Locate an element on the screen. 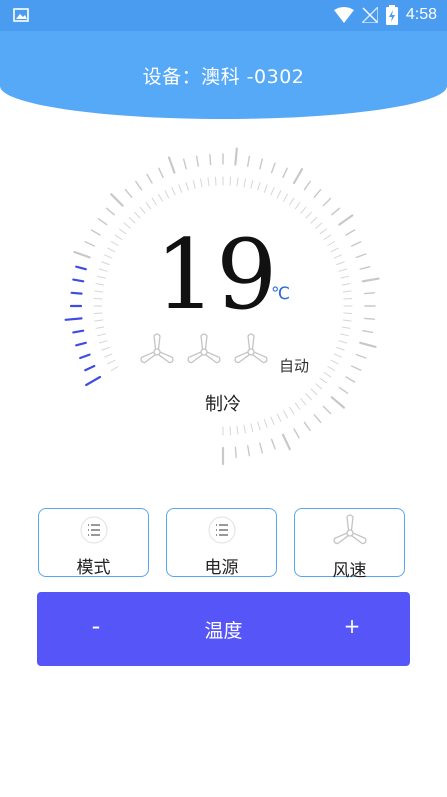  power-button: 电源 is located at coordinates (221, 543).